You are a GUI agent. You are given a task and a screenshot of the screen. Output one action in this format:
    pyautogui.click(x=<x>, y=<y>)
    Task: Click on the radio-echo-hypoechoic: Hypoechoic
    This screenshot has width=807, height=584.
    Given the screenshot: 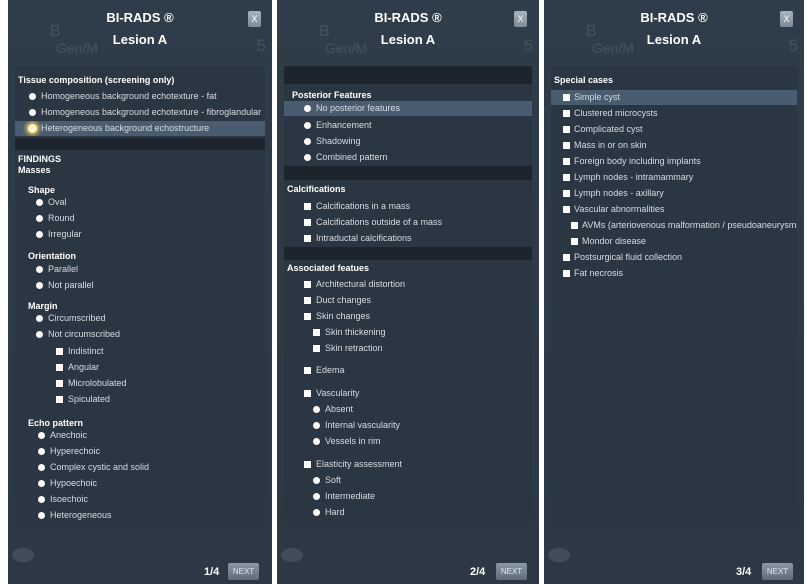 What is the action you would take?
    pyautogui.click(x=140, y=483)
    